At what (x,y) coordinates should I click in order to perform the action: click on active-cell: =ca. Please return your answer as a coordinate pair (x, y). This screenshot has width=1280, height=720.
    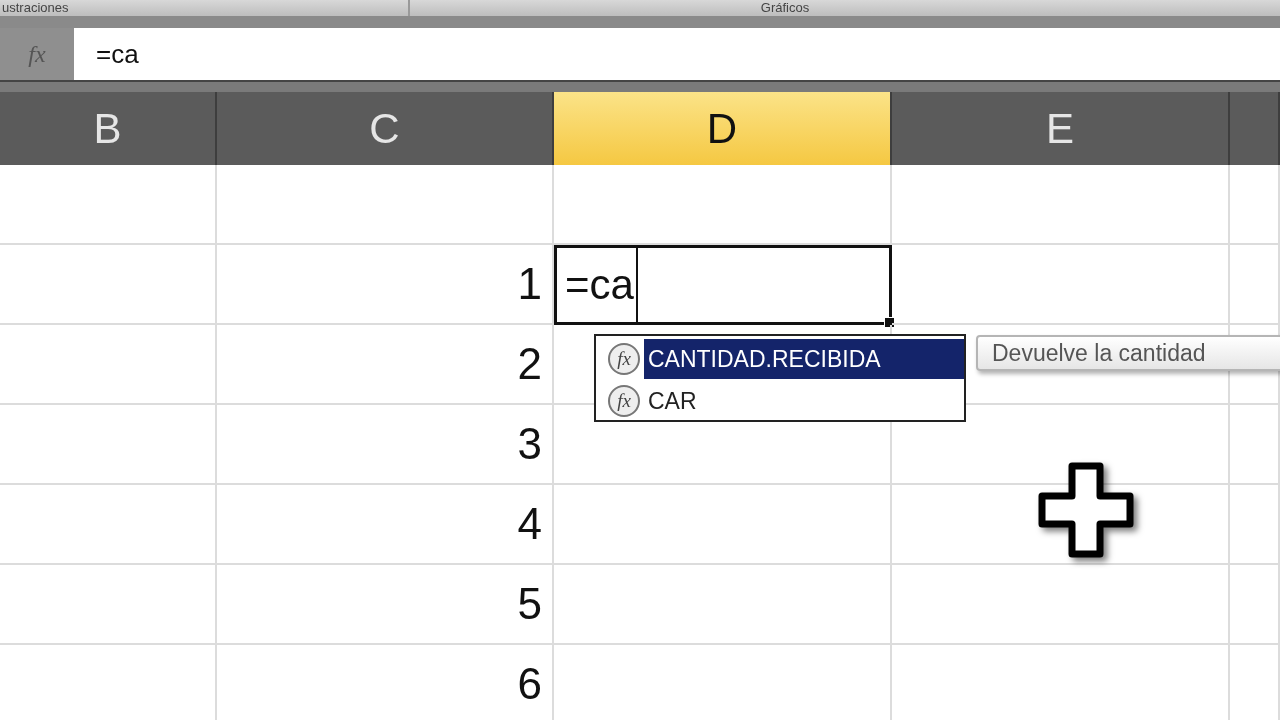
    Looking at the image, I should click on (723, 285).